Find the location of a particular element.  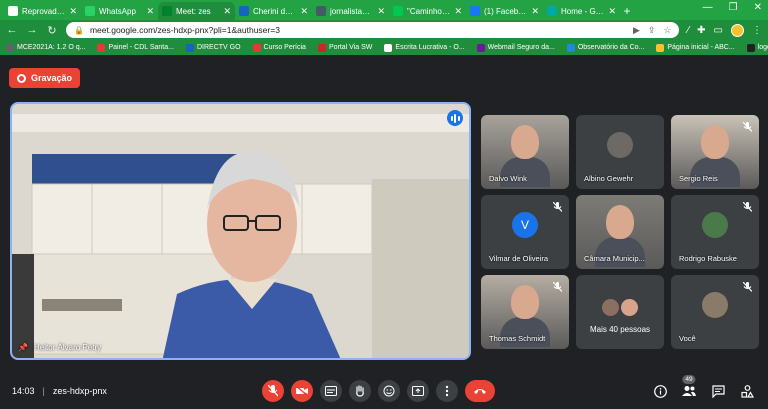

bookmark-item: logo is located at coordinates (757, 47).